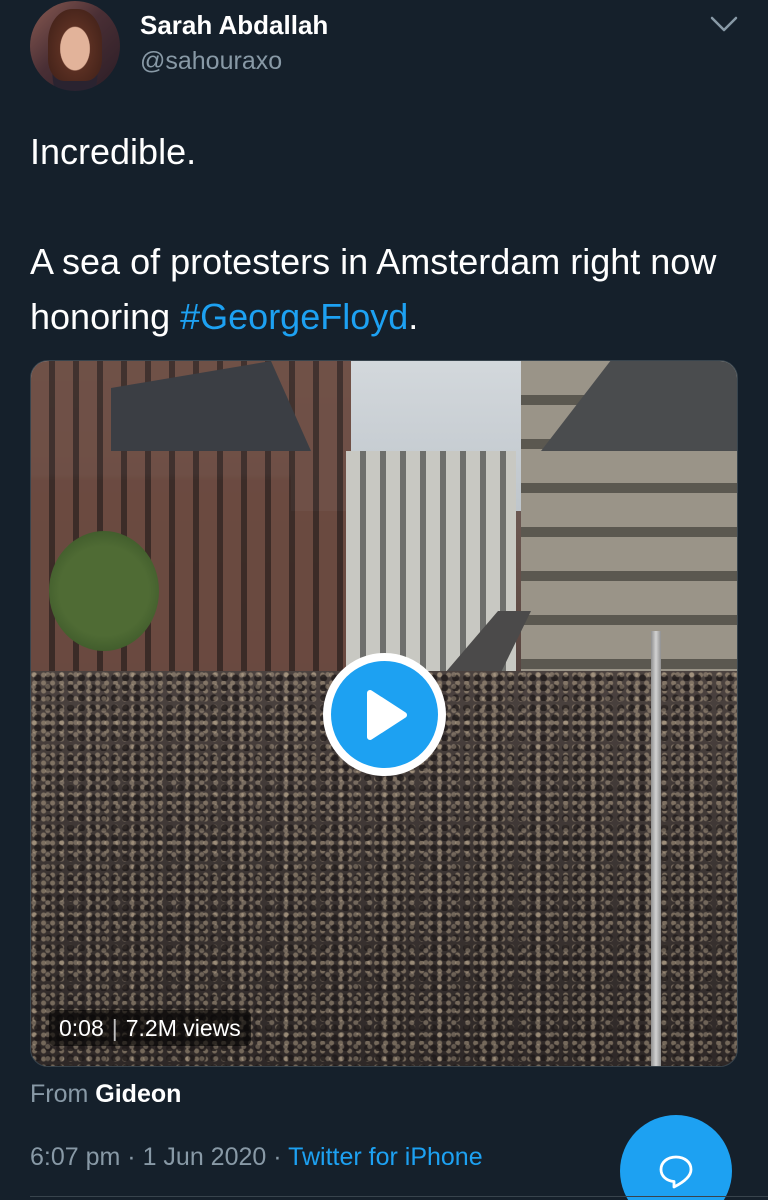 The image size is (768, 1200). I want to click on play-icon, so click(386, 714).